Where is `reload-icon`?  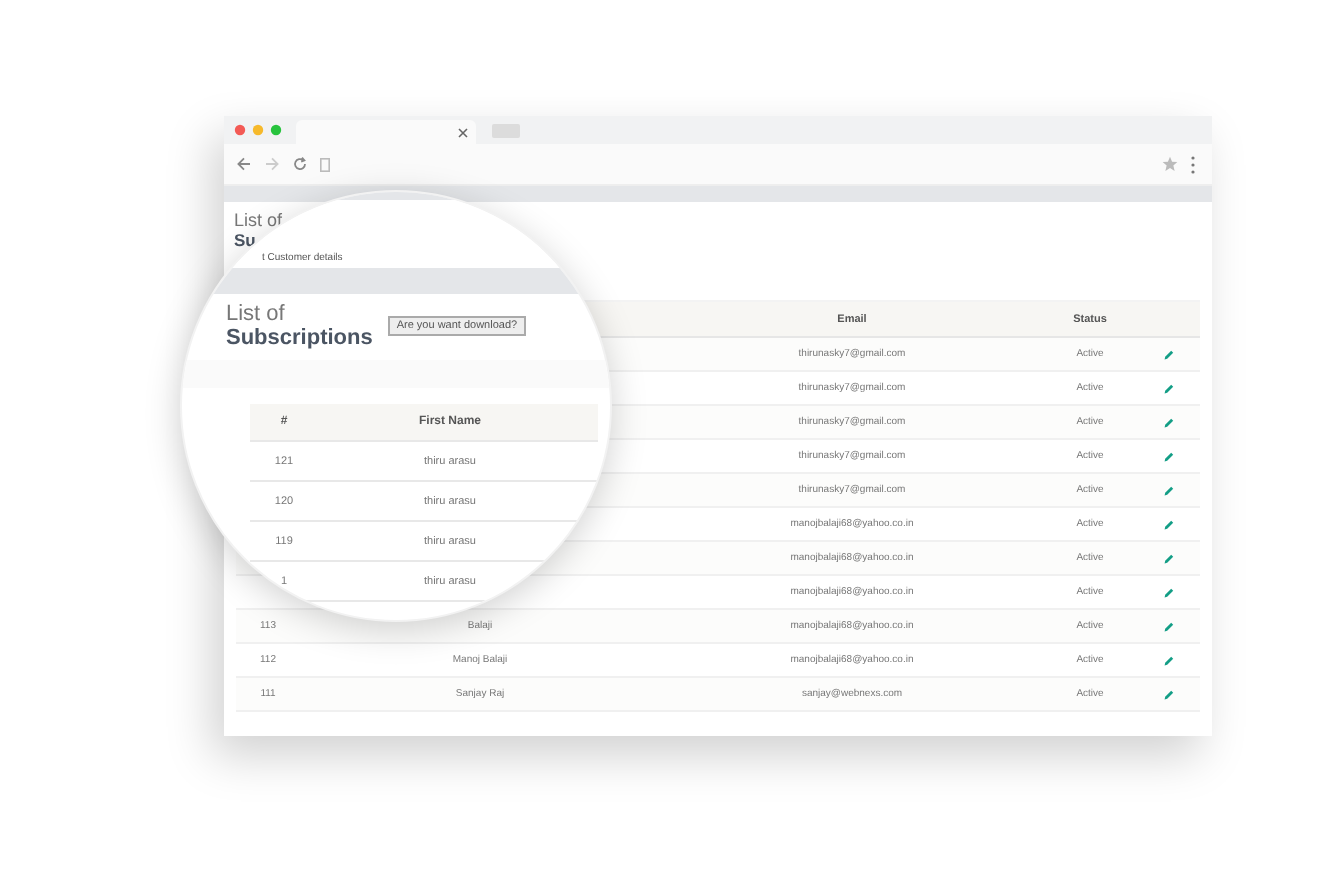
reload-icon is located at coordinates (300, 164).